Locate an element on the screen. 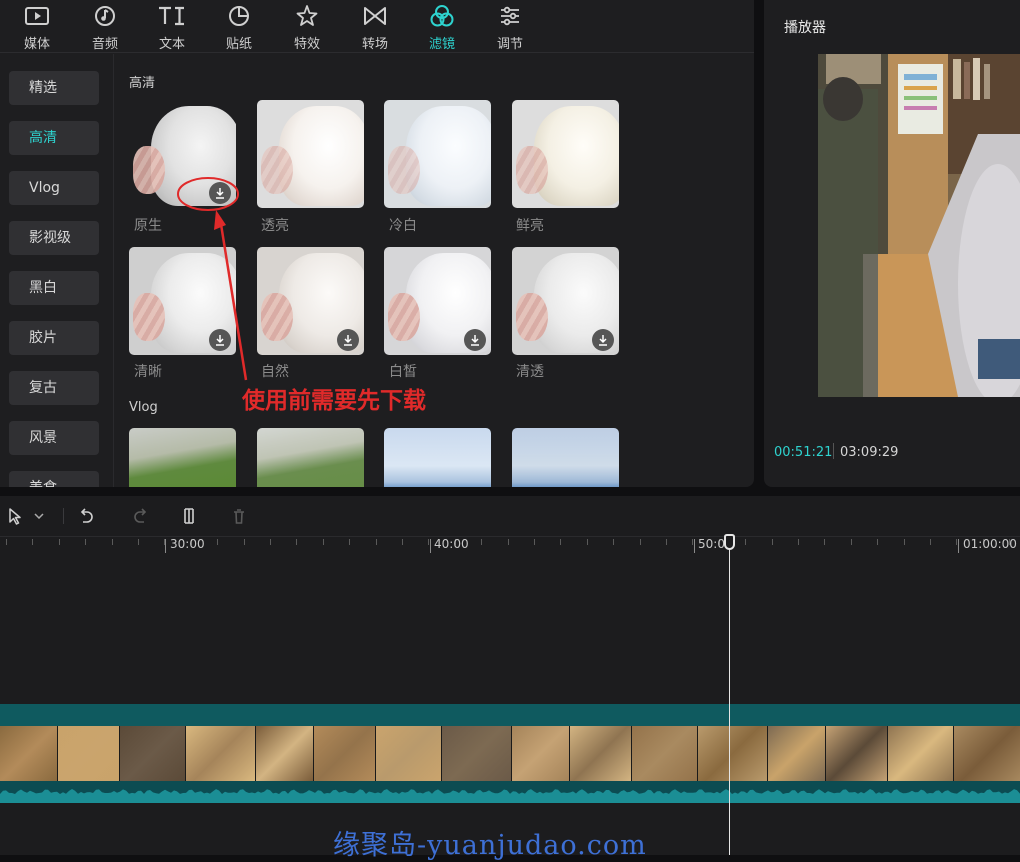 This screenshot has width=1020, height=862. category-landscape: 风景 is located at coordinates (54, 438).